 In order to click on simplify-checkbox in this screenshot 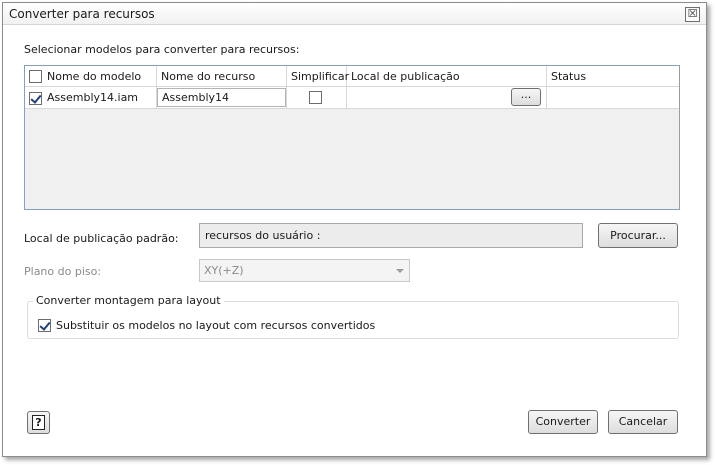, I will do `click(315, 97)`.